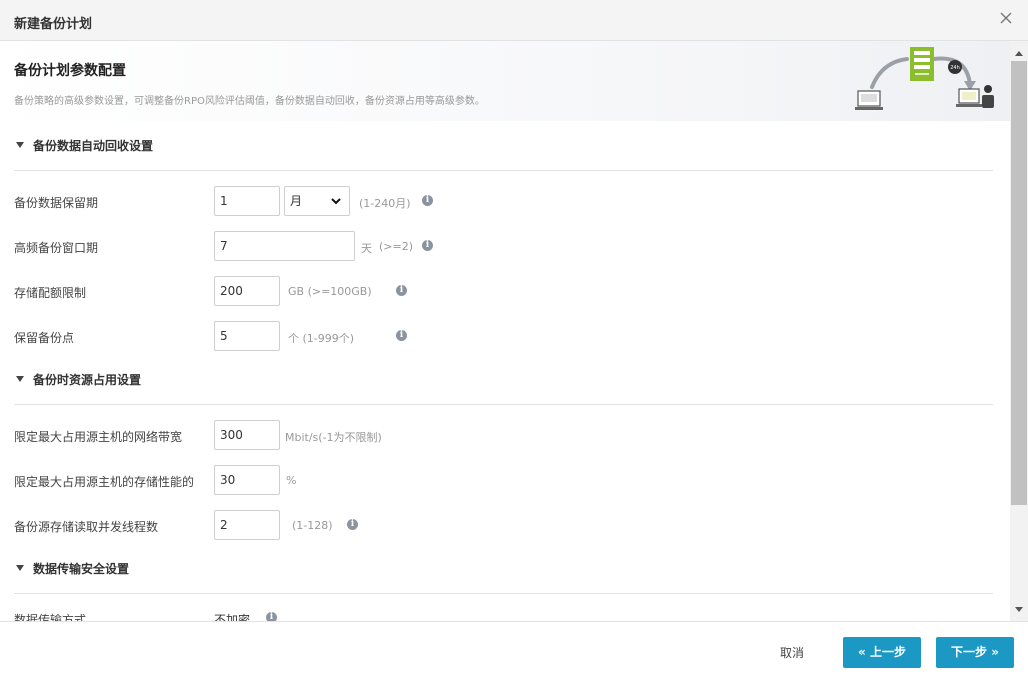 Image resolution: width=1028 pixels, height=680 pixels. What do you see at coordinates (396, 246) in the screenshot?
I see `high-freq-window-hint: (>=2)` at bounding box center [396, 246].